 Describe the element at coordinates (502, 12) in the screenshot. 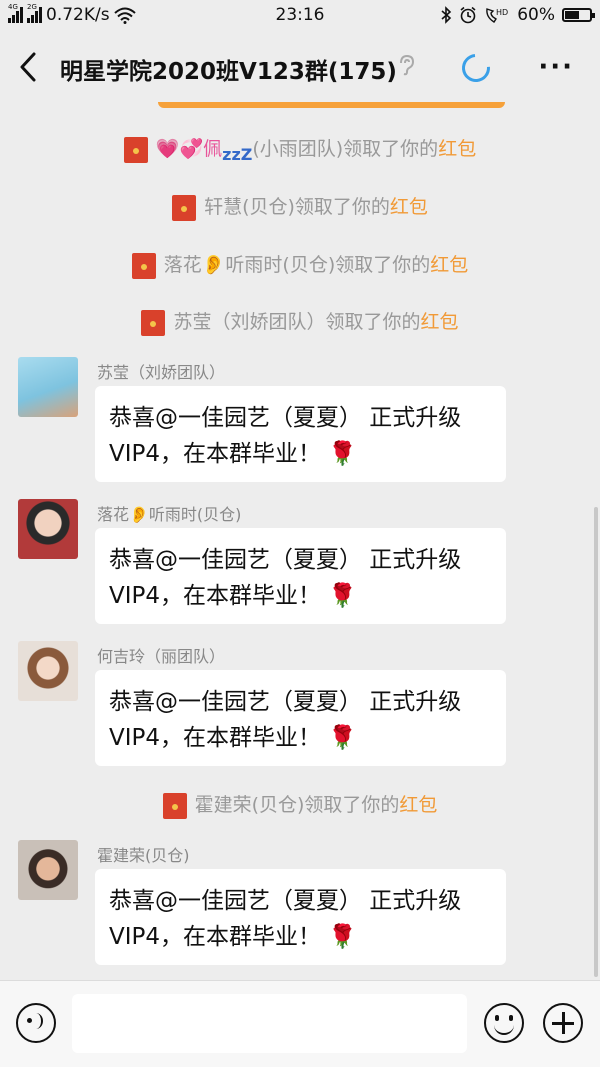

I see `svg-text: HD` at that location.